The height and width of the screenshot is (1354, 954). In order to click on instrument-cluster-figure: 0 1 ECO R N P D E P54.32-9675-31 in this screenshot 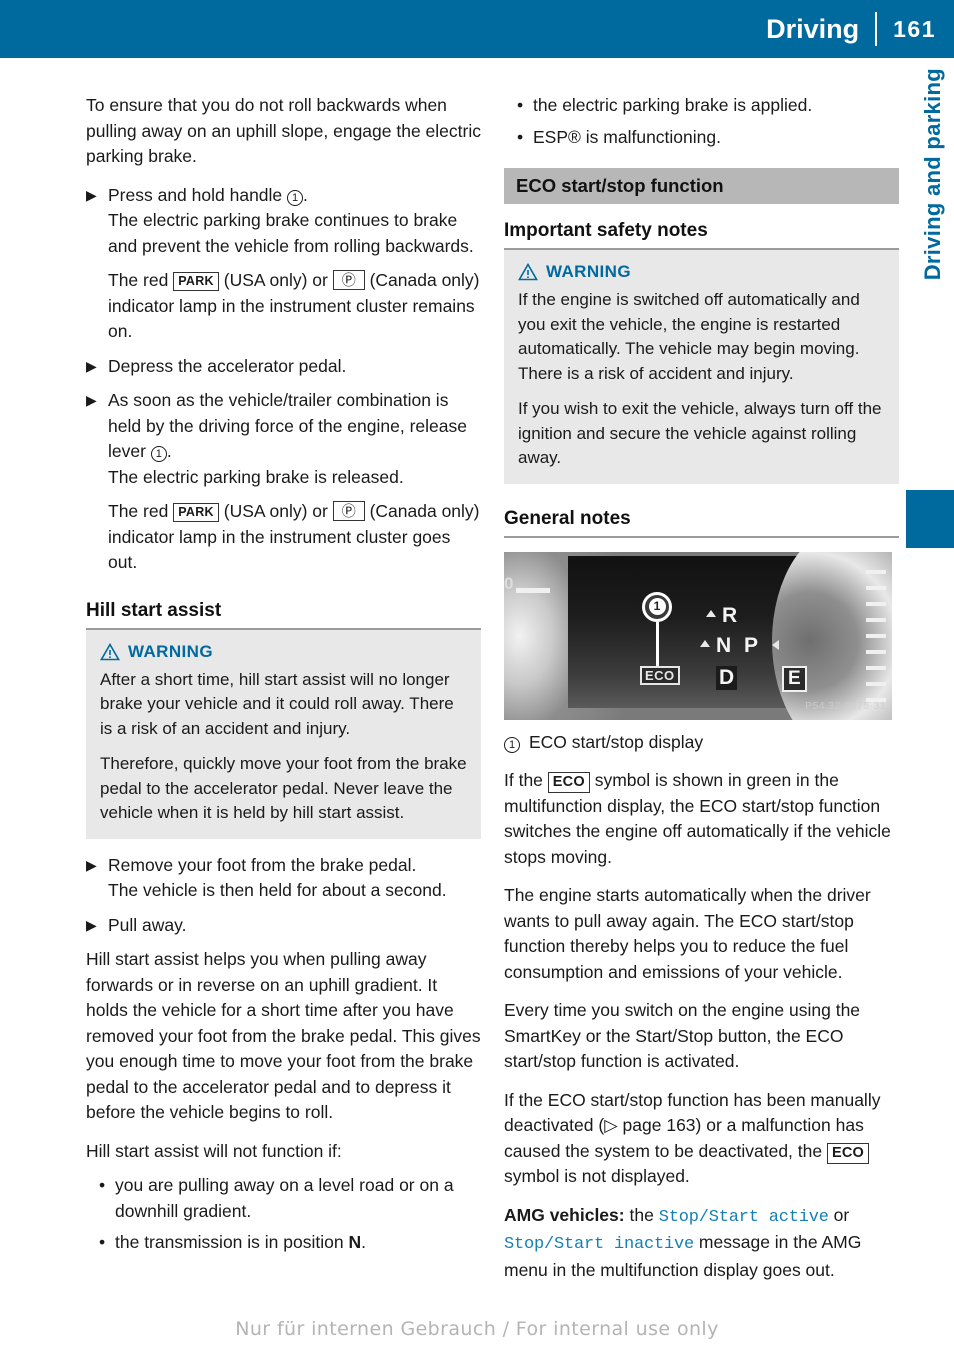, I will do `click(698, 635)`.